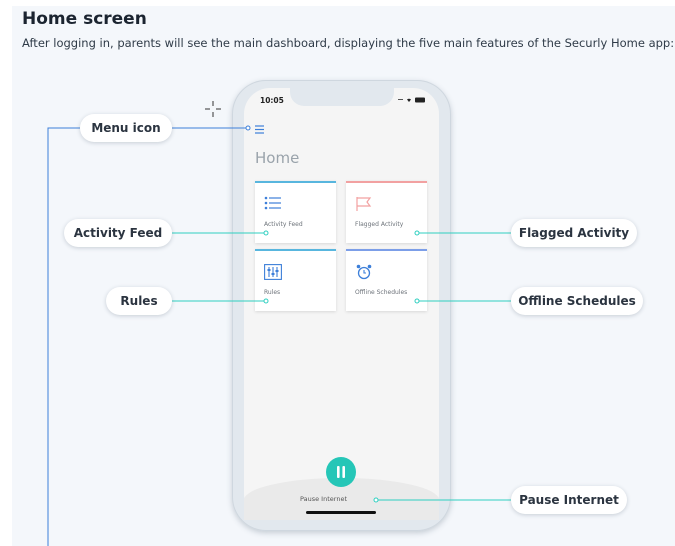 The width and height of the screenshot is (675, 546). Describe the element at coordinates (139, 301) in the screenshot. I see `callout-rules: Rules` at that location.